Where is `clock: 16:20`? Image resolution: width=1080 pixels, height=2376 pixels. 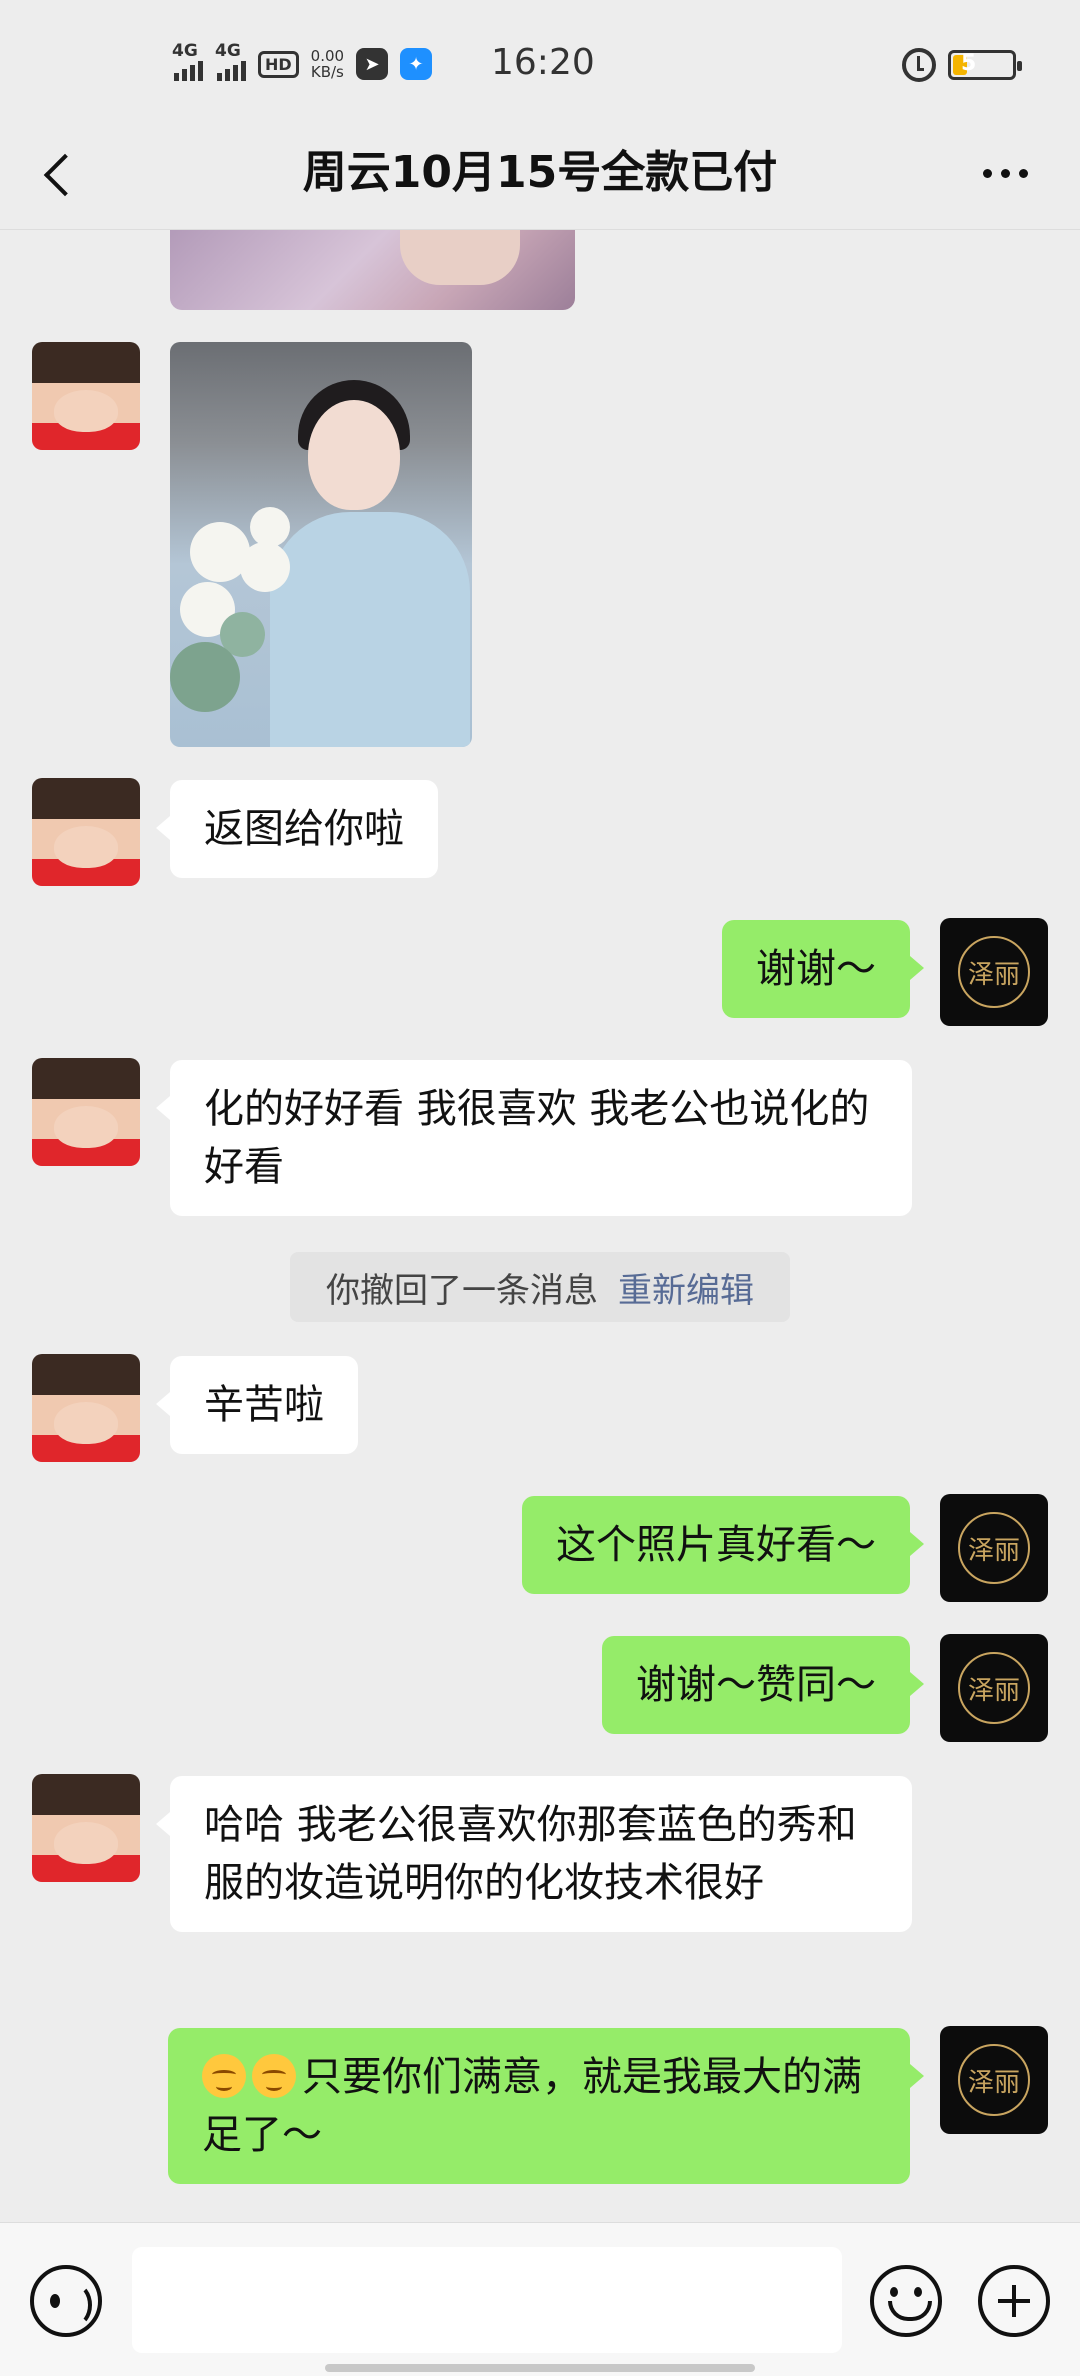
clock: 16:20 is located at coordinates (543, 62).